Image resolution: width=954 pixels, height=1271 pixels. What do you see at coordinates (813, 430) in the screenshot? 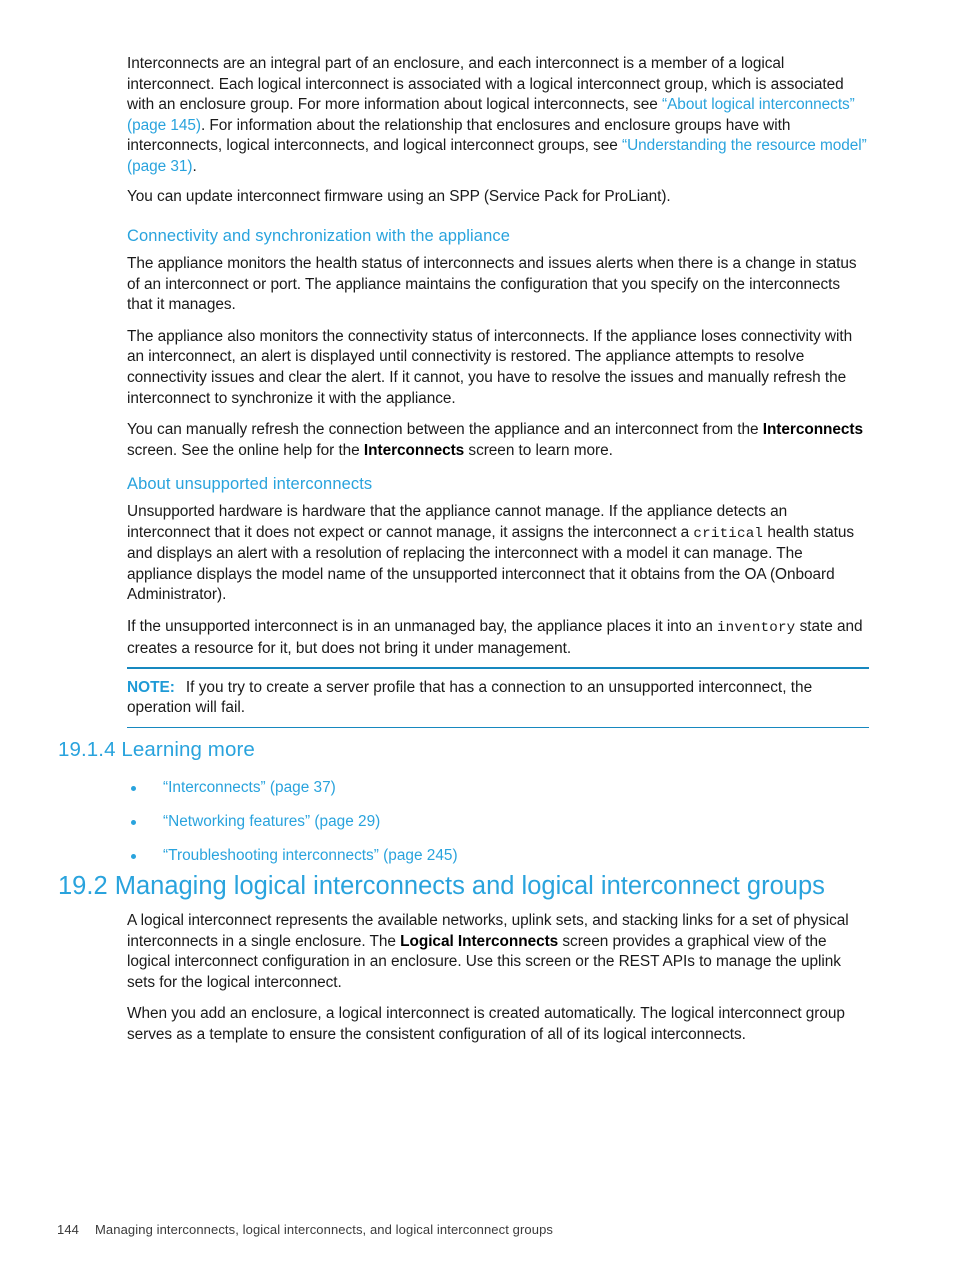
I see `interconnects-screen-label-1: Interconnects` at bounding box center [813, 430].